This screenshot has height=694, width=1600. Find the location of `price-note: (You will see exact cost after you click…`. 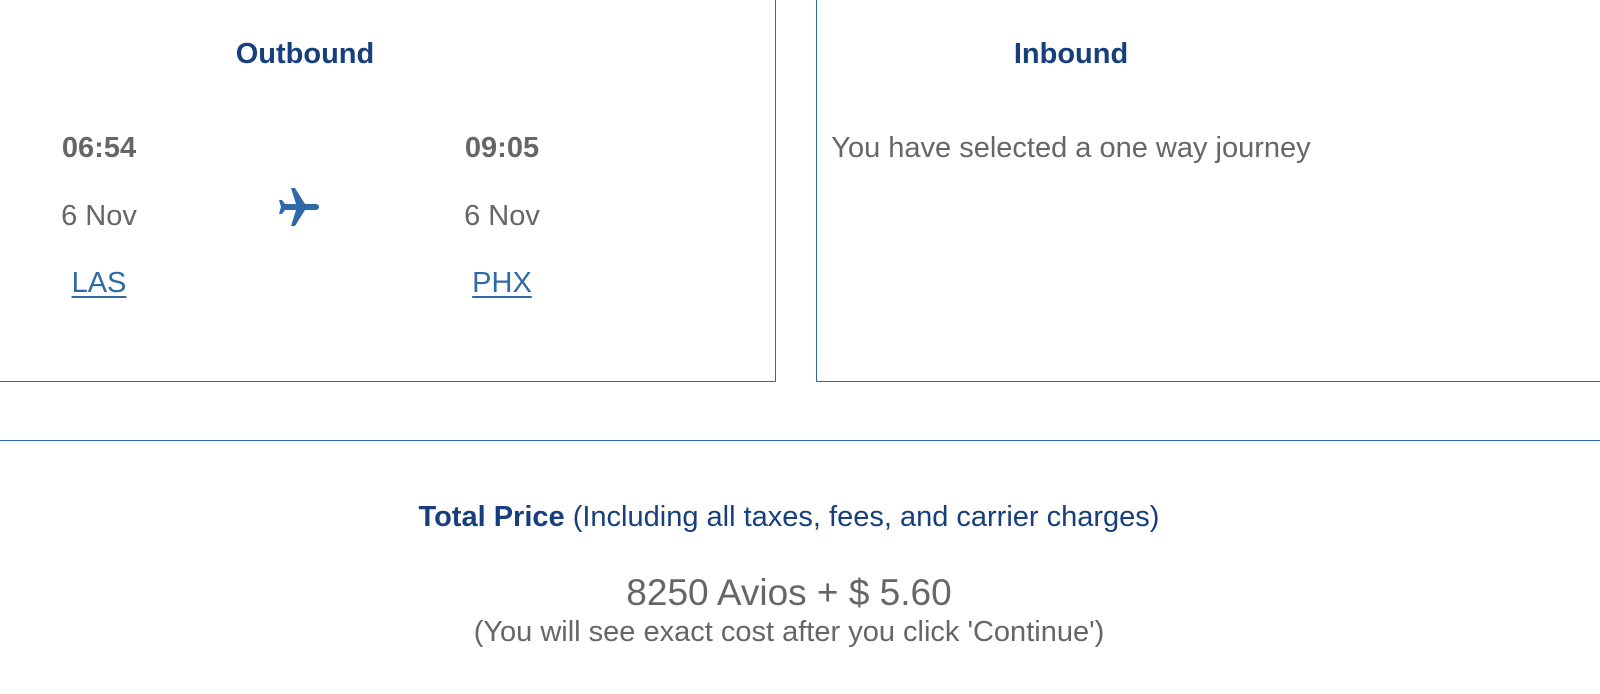

price-note: (You will see exact cost after you click… is located at coordinates (789, 632).